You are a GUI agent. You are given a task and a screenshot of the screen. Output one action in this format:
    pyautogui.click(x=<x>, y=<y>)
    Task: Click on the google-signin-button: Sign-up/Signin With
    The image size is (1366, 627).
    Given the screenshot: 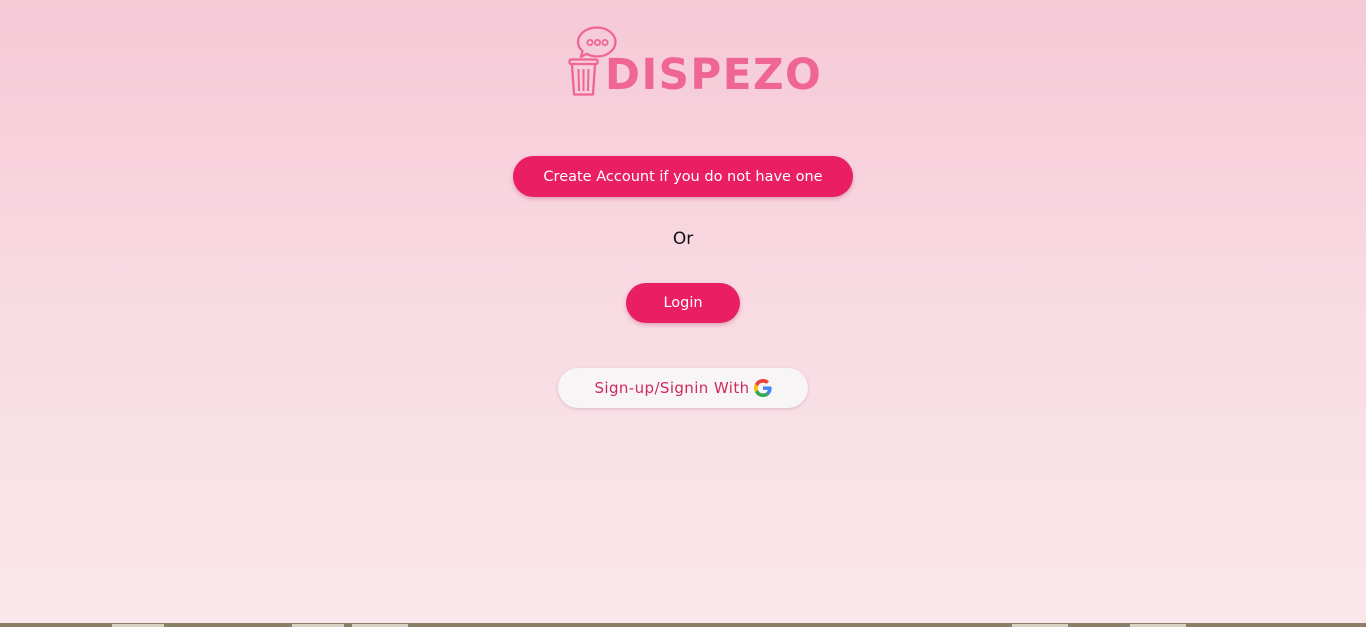 What is the action you would take?
    pyautogui.click(x=683, y=388)
    